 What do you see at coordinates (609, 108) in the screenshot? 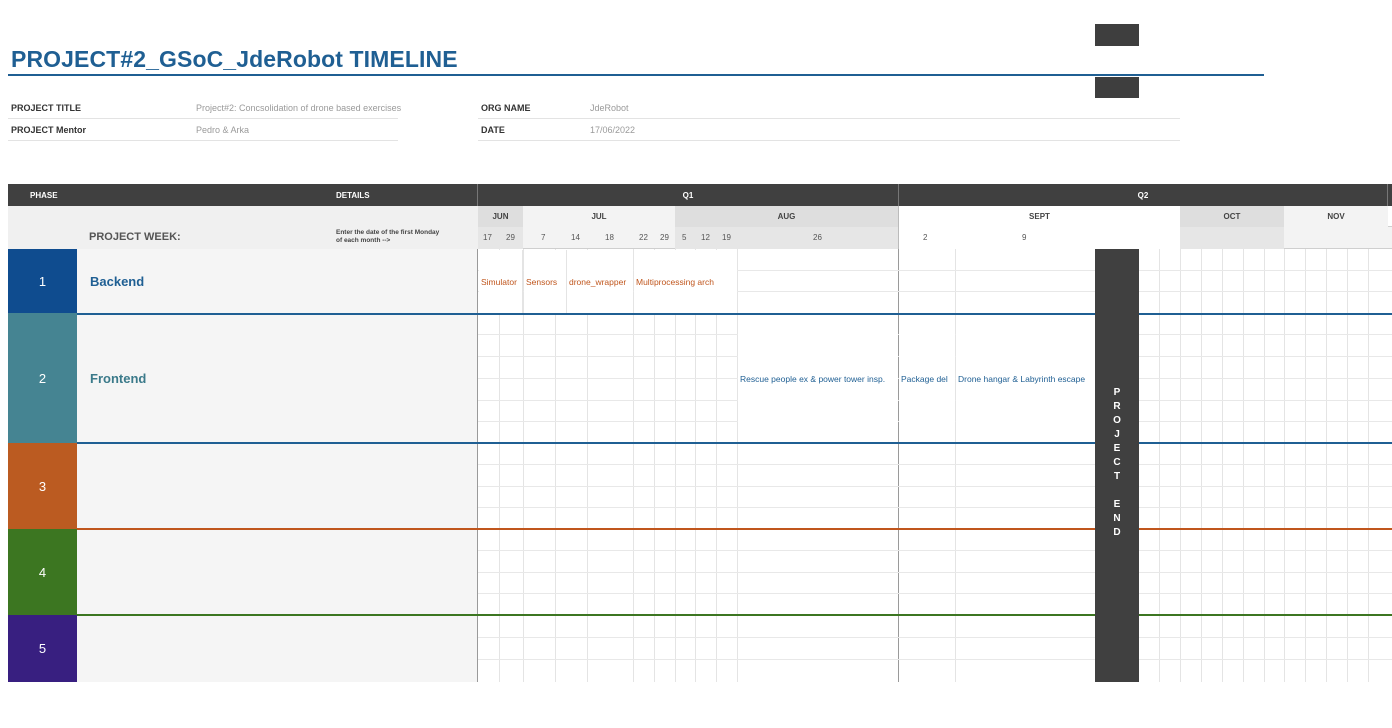
I see `org-name-value: JdeRobot` at bounding box center [609, 108].